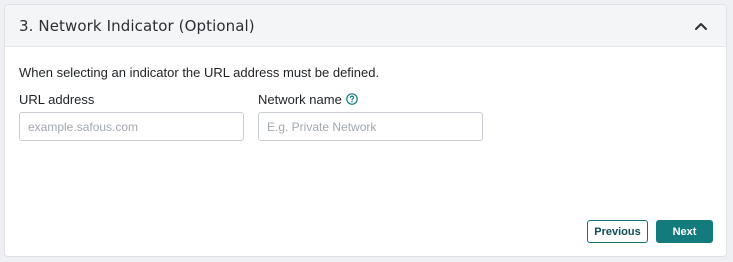 The height and width of the screenshot is (262, 733). I want to click on url-address-label: URL address, so click(131, 99).